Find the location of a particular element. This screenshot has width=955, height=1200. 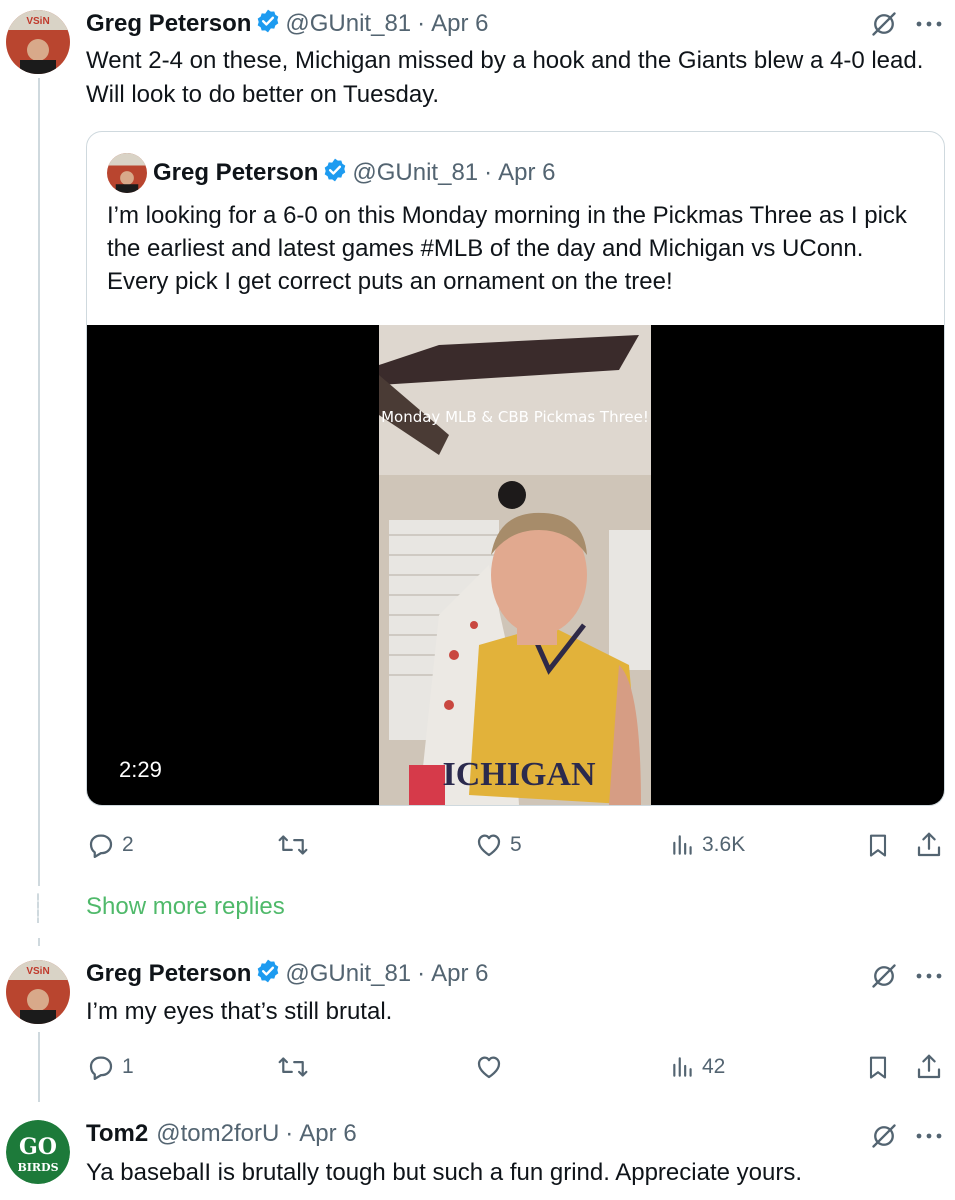

avatar is located at coordinates (127, 173).